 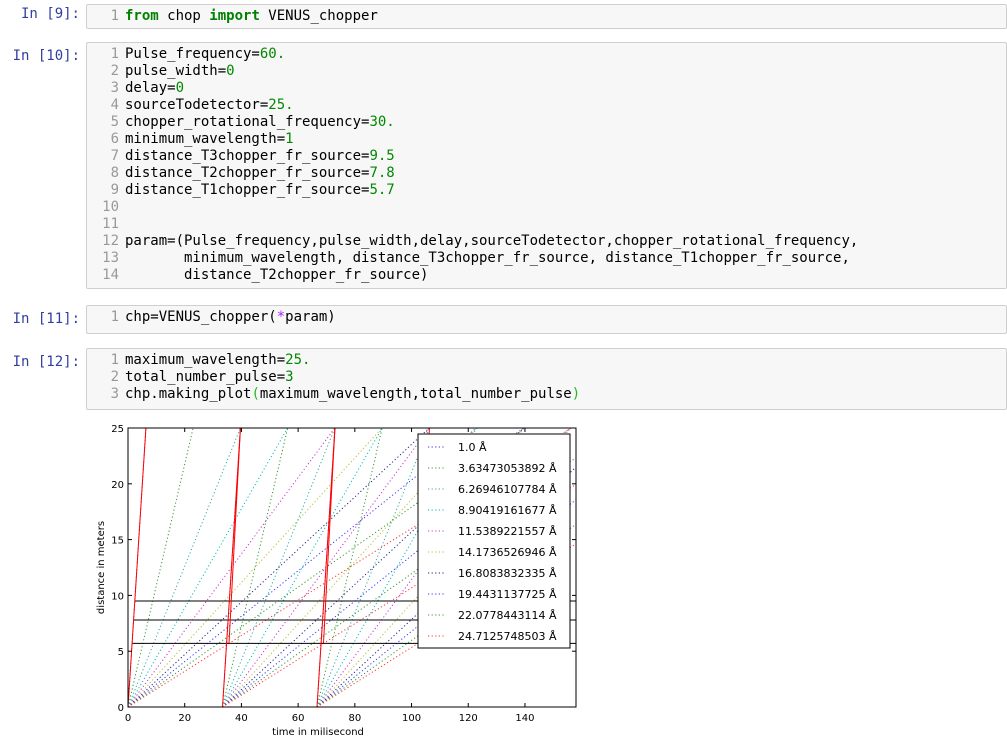 What do you see at coordinates (46, 56) in the screenshot?
I see `cell-prompt: In [10]:` at bounding box center [46, 56].